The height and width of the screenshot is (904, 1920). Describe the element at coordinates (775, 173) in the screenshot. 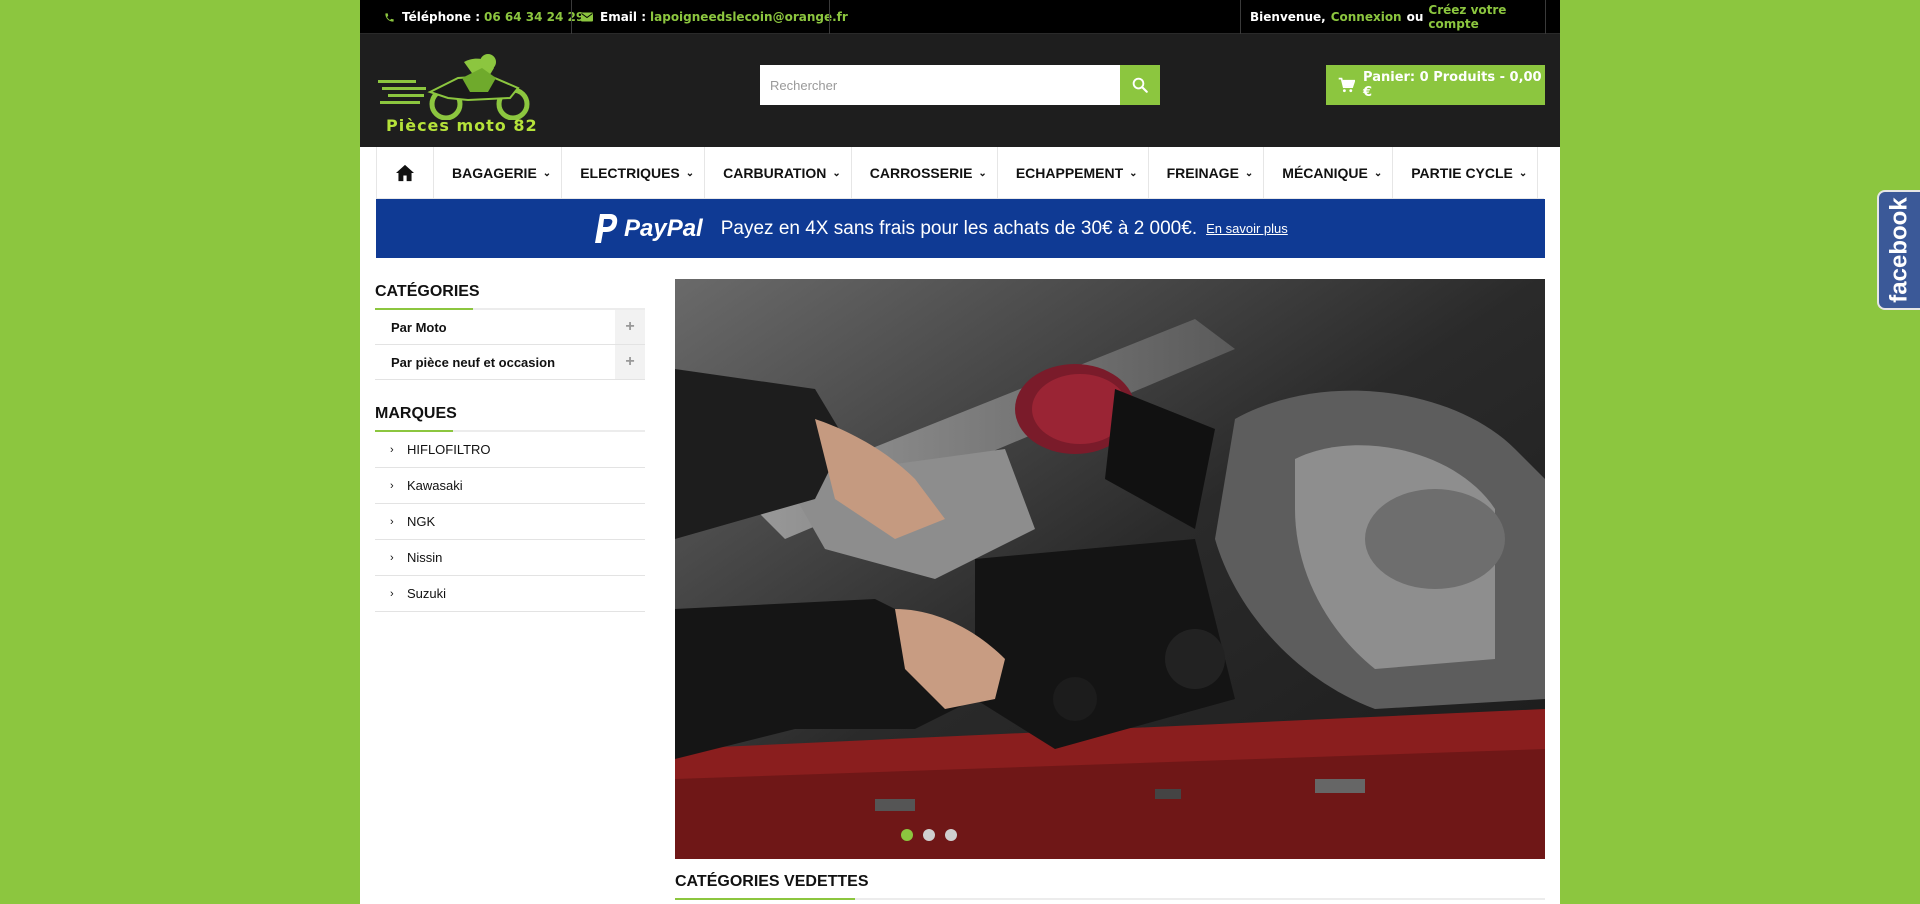

I see `menu-item-label: CARBURATION` at that location.